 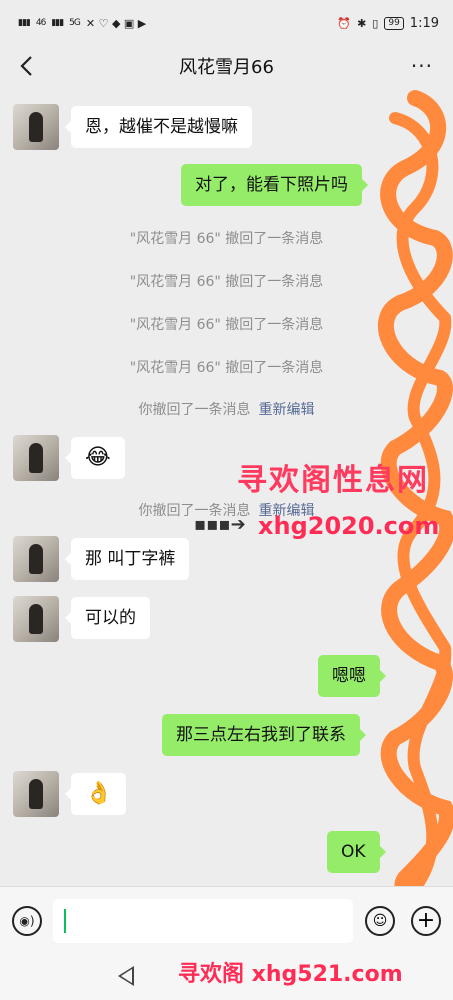 What do you see at coordinates (344, 23) in the screenshot?
I see `alarm-icon: ⏰` at bounding box center [344, 23].